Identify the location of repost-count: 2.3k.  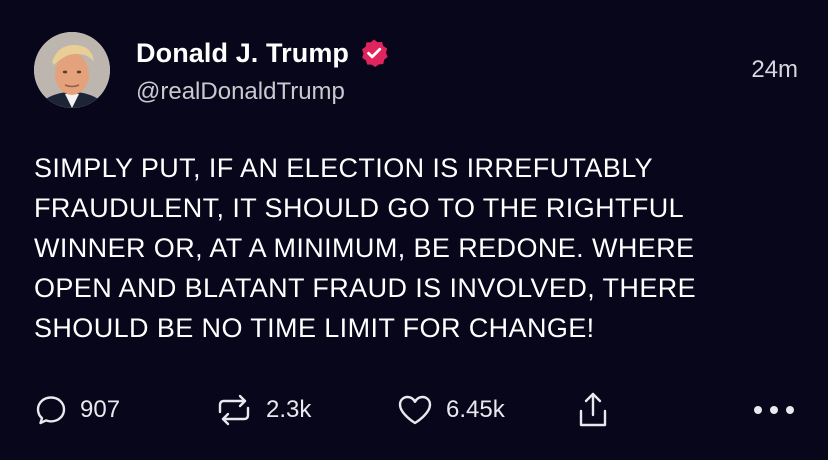
(289, 409).